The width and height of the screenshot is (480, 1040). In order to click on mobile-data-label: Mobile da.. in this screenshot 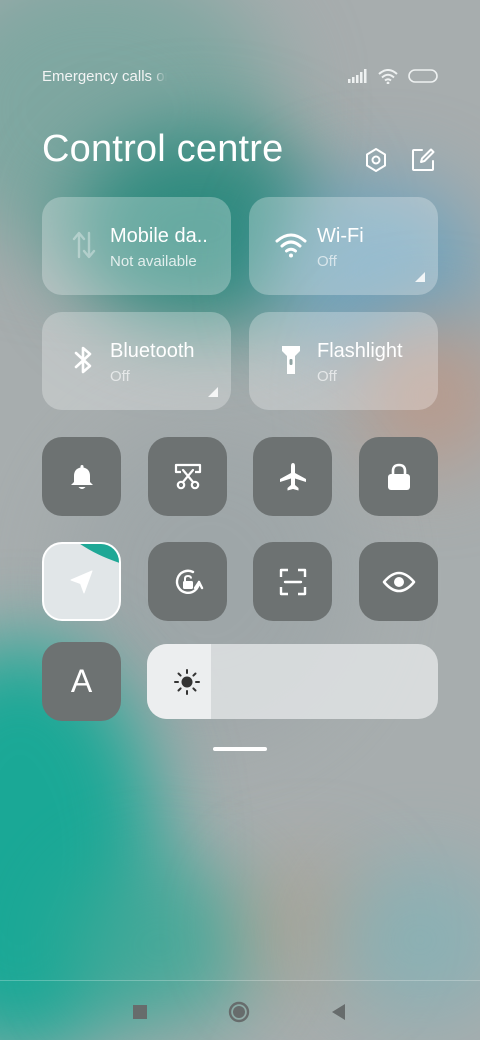, I will do `click(159, 236)`.